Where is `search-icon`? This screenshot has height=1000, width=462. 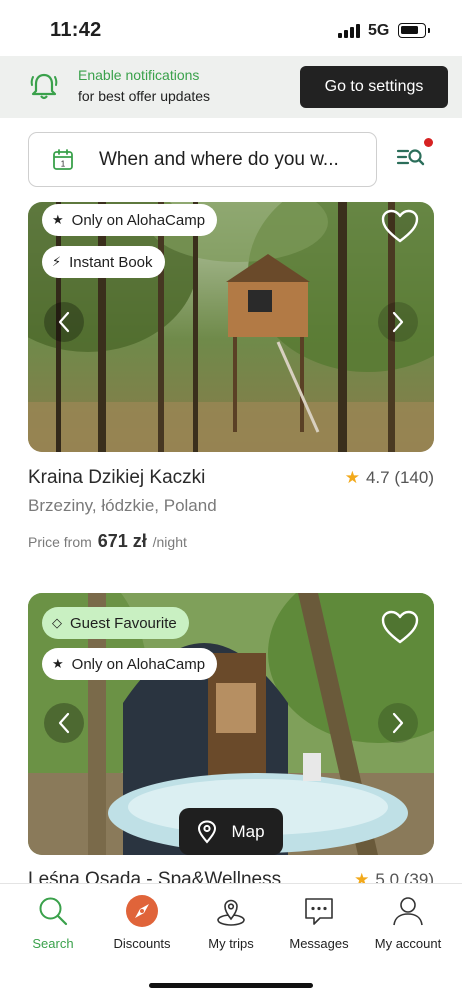
search-icon is located at coordinates (53, 911).